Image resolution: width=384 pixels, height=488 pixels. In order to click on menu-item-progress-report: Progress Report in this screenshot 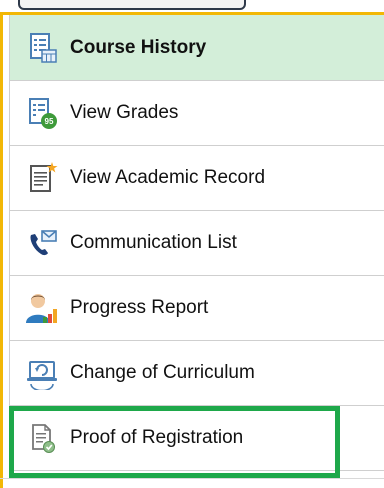, I will do `click(197, 308)`.